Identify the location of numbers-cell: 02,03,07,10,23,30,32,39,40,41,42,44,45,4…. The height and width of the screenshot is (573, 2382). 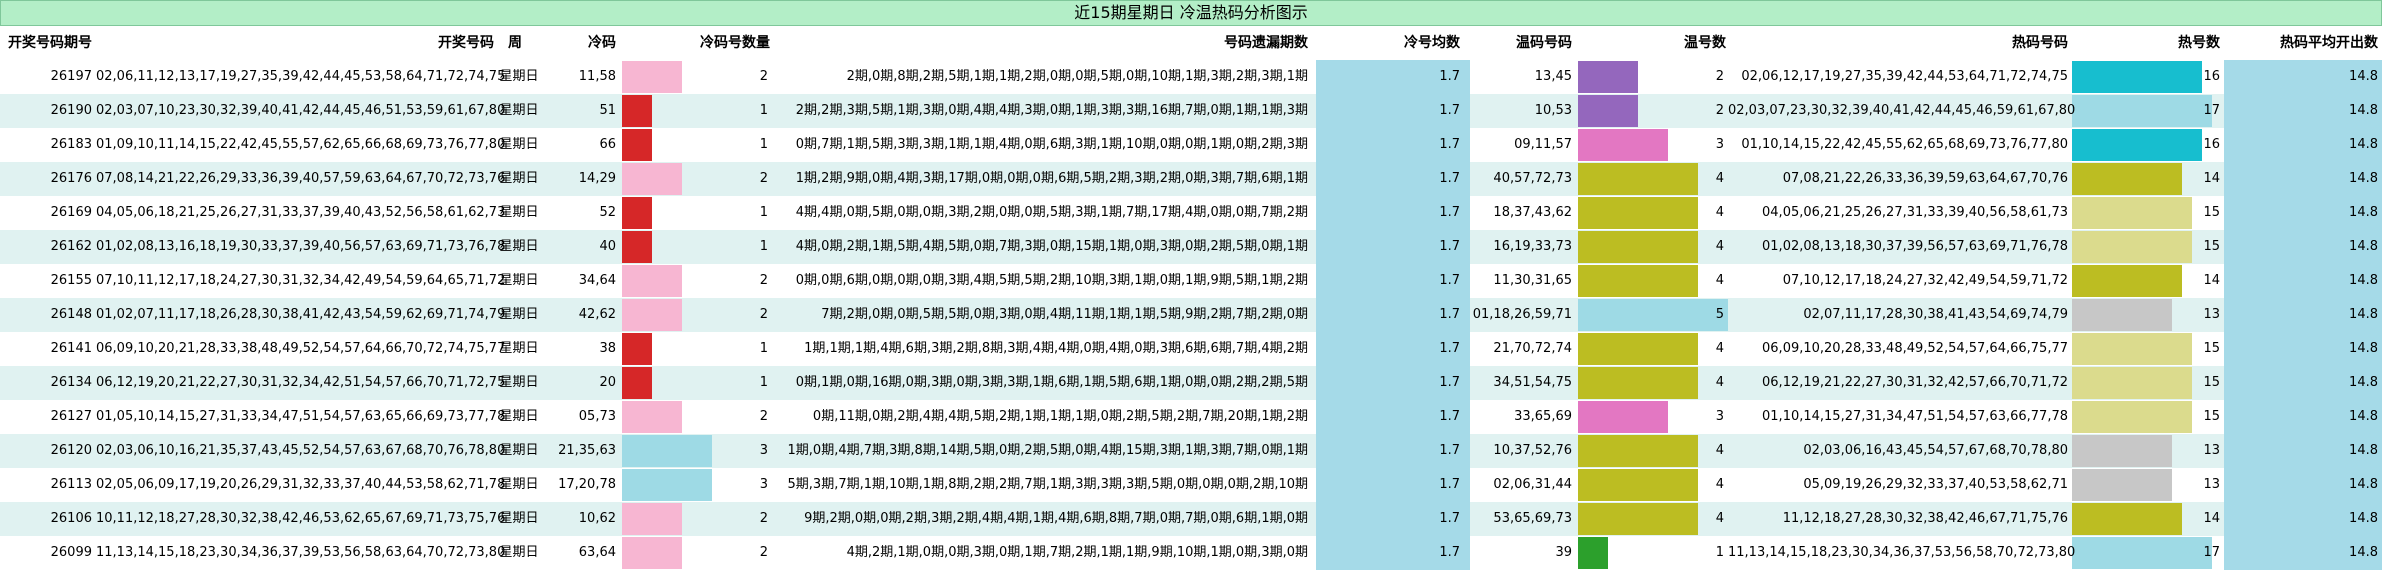
(301, 110).